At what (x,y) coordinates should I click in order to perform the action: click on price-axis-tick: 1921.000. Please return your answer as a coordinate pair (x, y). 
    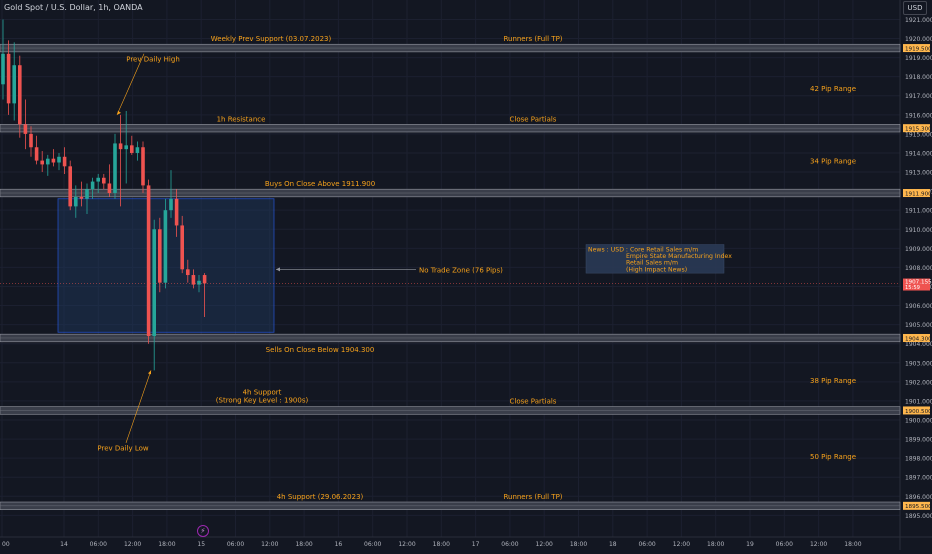
    Looking at the image, I should click on (918, 20).